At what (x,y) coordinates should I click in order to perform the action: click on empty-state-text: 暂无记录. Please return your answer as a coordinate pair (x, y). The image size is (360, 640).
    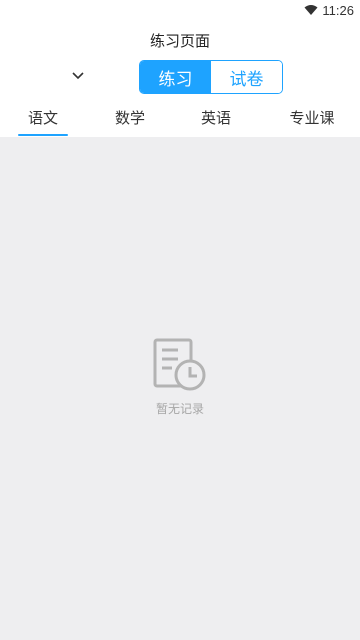
    Looking at the image, I should click on (179, 409).